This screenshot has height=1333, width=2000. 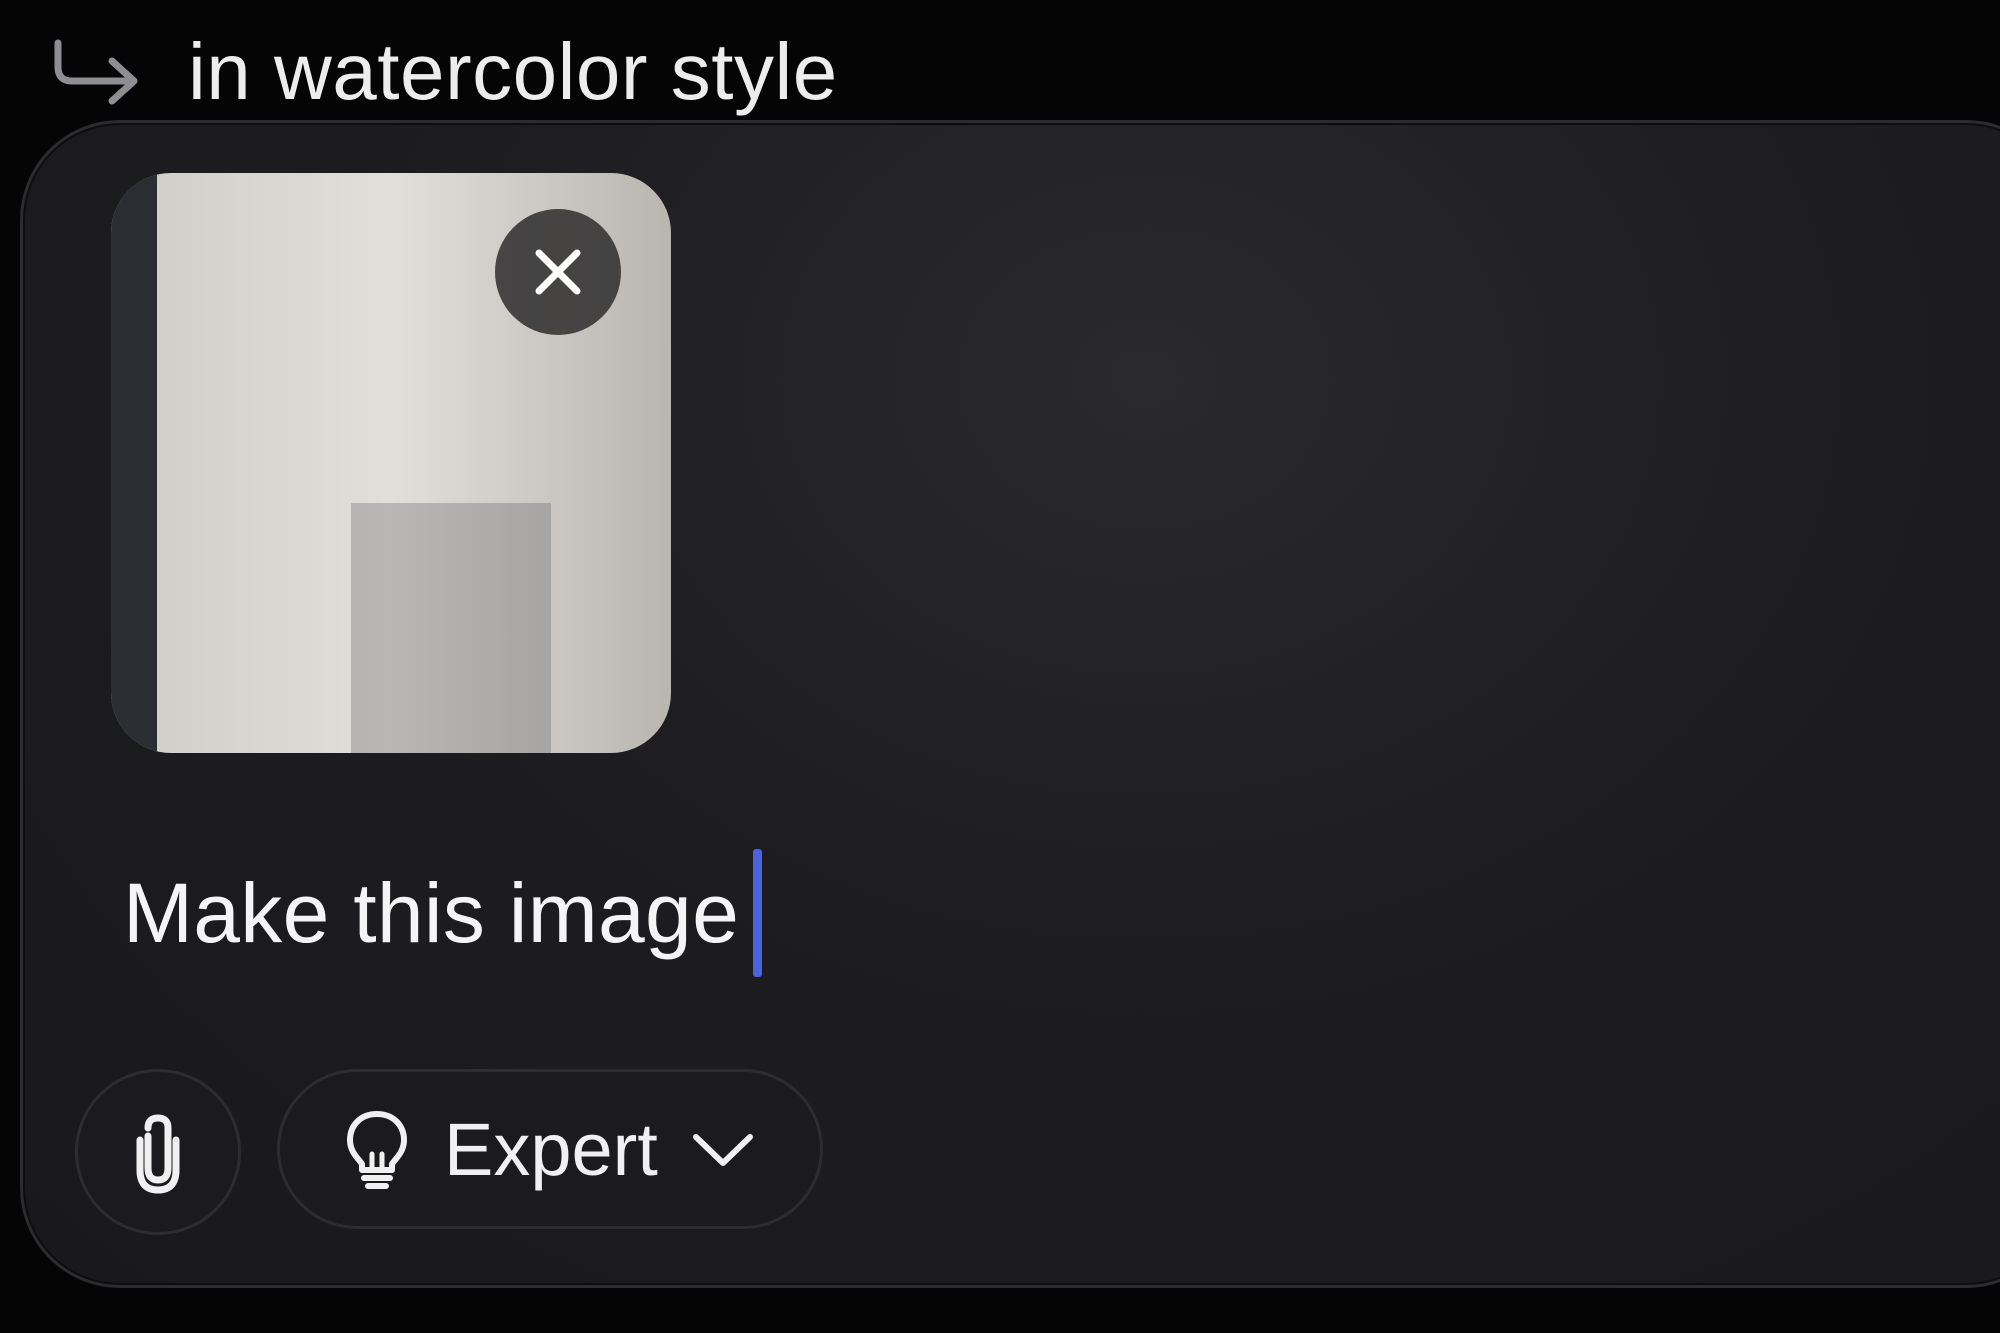 I want to click on reply-arrow-icon, so click(x=96, y=72).